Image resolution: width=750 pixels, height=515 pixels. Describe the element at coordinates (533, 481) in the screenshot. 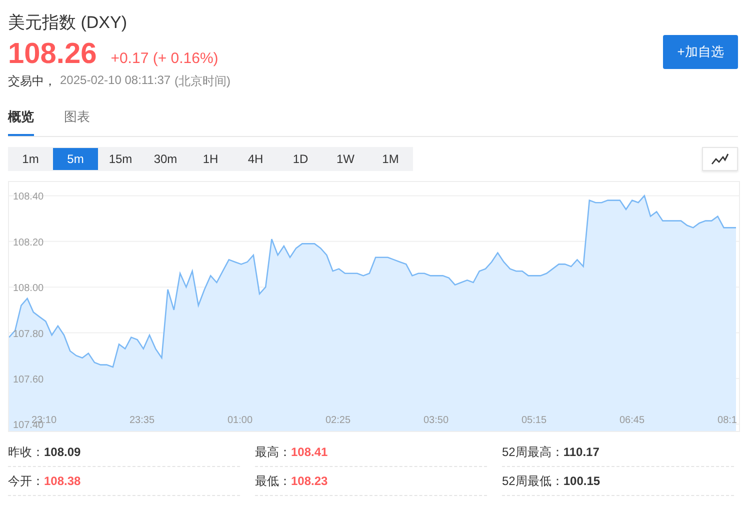

I see `stat-label: 52周最低：` at that location.